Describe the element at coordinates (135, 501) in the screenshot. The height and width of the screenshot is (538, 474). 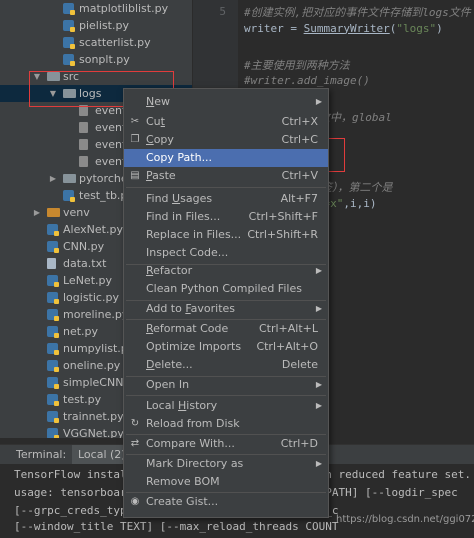
I see `github-icon: ◉` at that location.